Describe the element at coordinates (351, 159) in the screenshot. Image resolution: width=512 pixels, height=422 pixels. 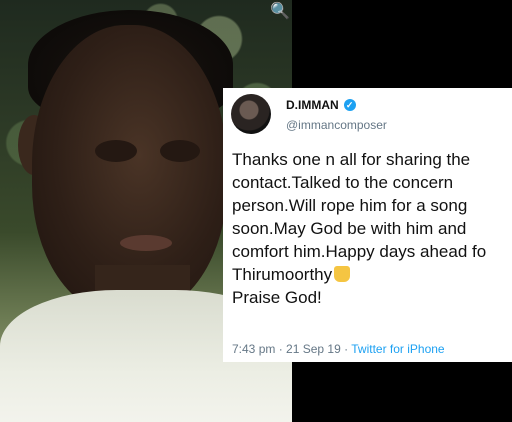
I see `tweet-line: Thanks one n all for sharing the` at that location.